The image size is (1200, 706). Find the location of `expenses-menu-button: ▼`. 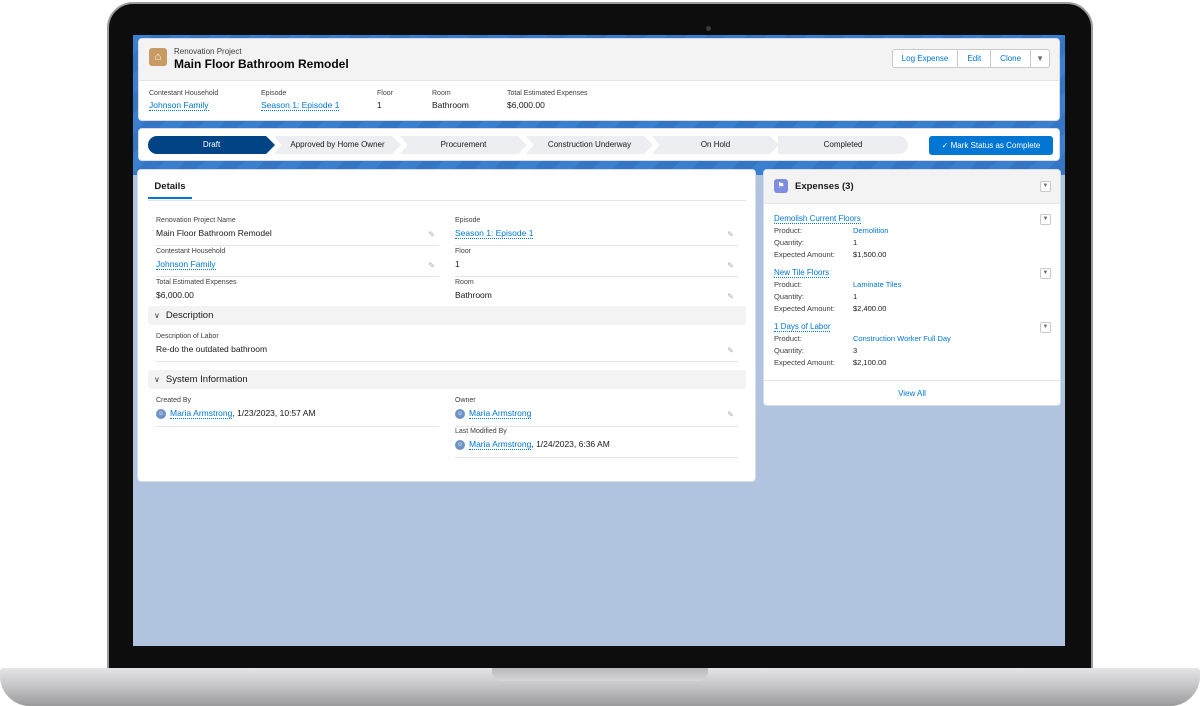

expenses-menu-button: ▼ is located at coordinates (1045, 186).